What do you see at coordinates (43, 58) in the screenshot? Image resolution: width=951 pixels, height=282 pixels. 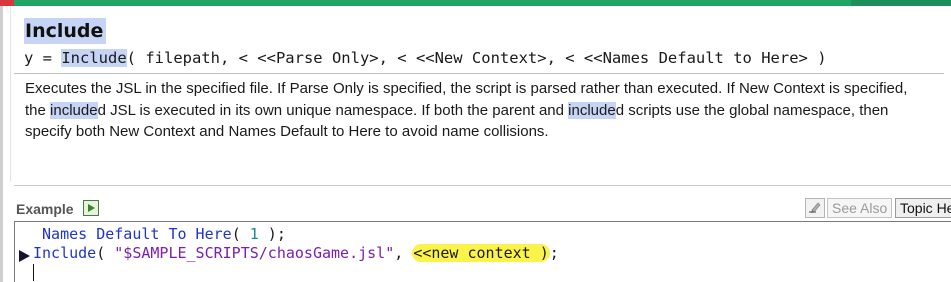 I see `syntax-prefix: y =` at bounding box center [43, 58].